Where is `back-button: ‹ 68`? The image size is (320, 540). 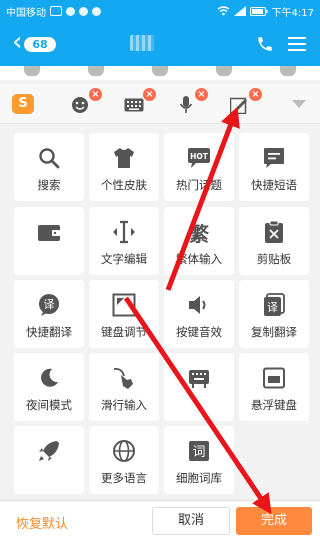 back-button: ‹ 68 is located at coordinates (28, 42).